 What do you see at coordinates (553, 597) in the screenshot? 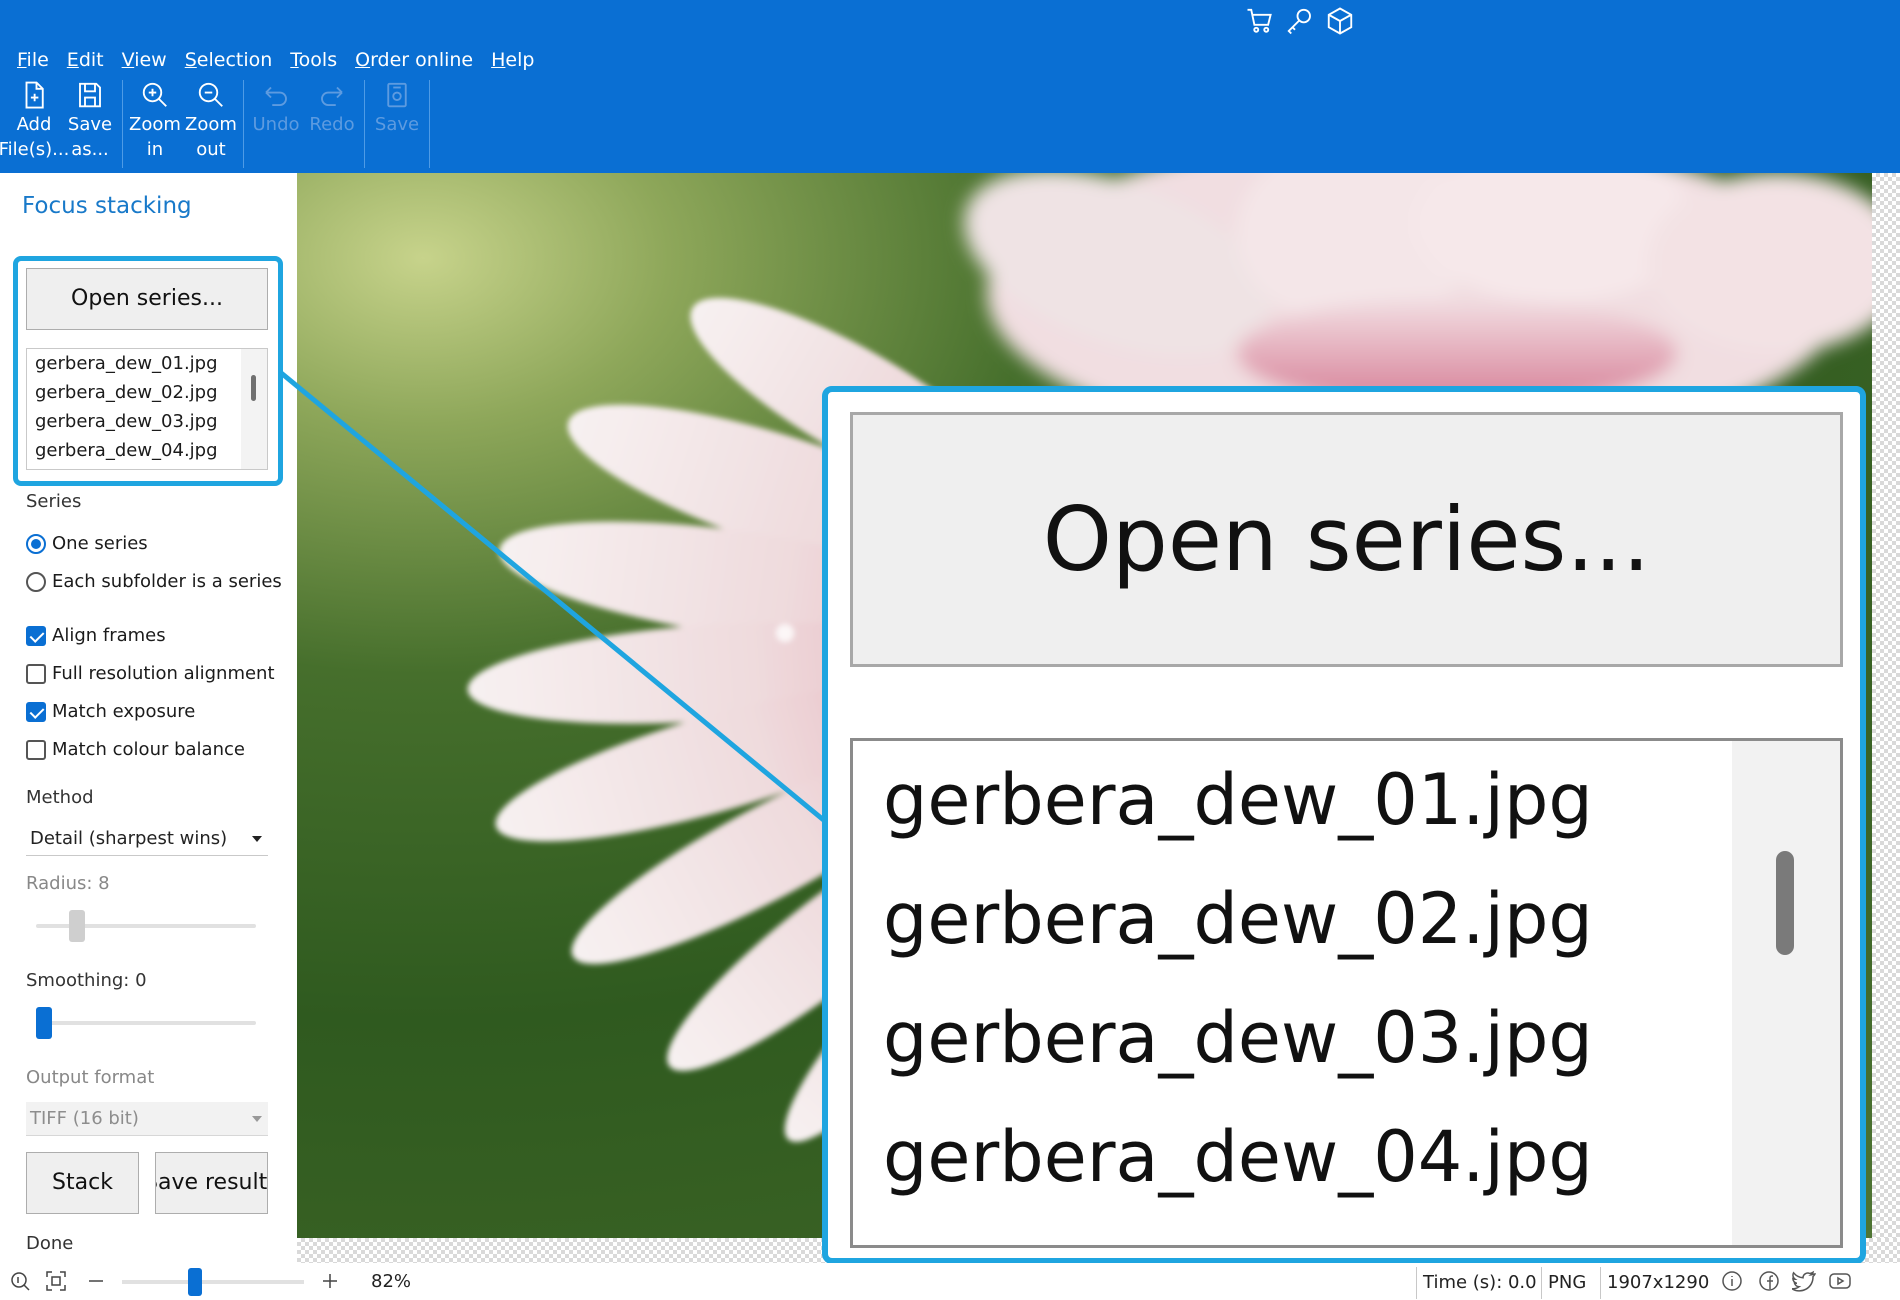
I see `callout-line` at bounding box center [553, 597].